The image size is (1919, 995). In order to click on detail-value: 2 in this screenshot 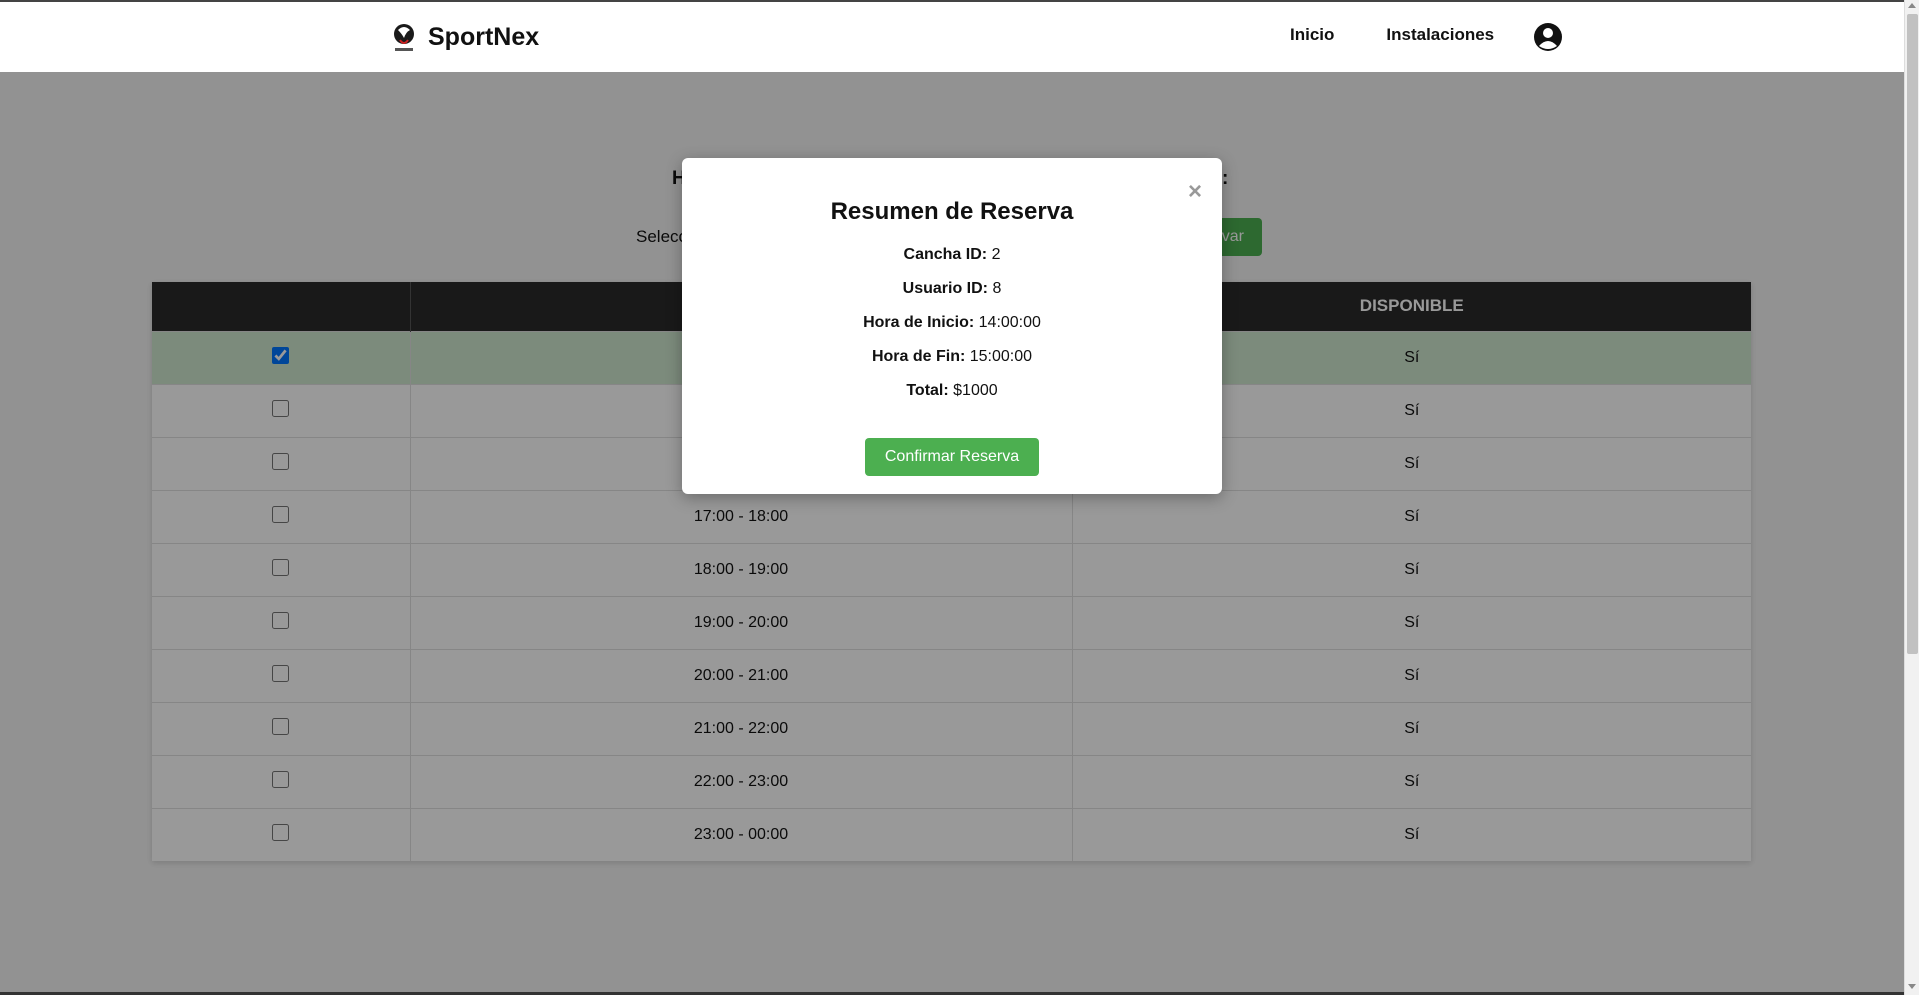, I will do `click(996, 254)`.